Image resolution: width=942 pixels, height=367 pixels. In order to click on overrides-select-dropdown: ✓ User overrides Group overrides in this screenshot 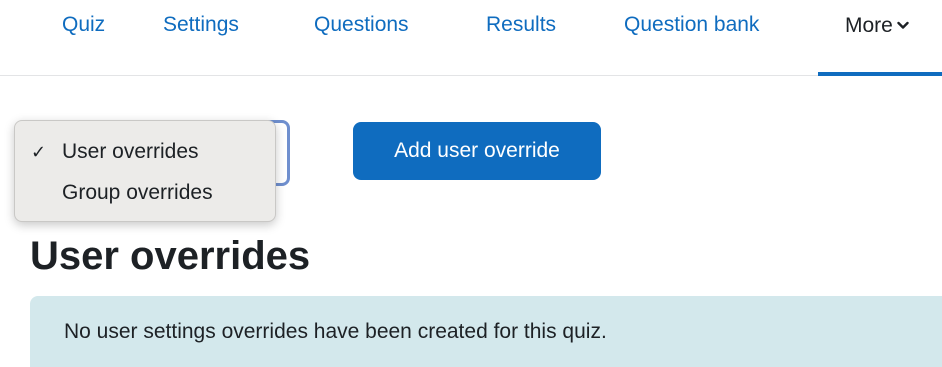, I will do `click(145, 171)`.